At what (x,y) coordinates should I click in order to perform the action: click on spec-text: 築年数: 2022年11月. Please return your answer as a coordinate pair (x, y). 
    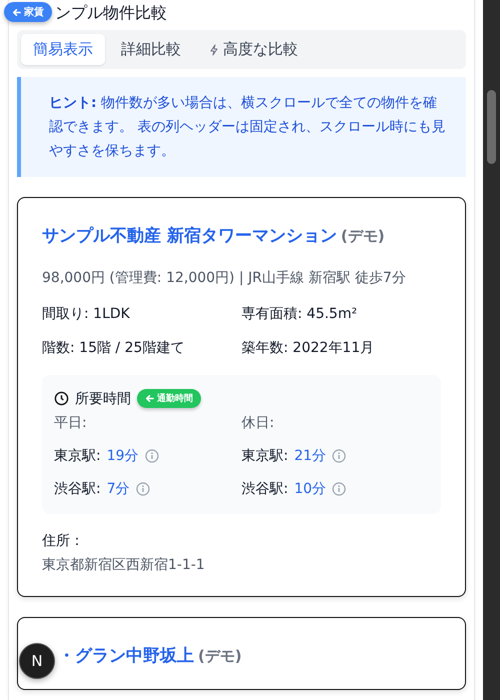
    Looking at the image, I should click on (309, 348).